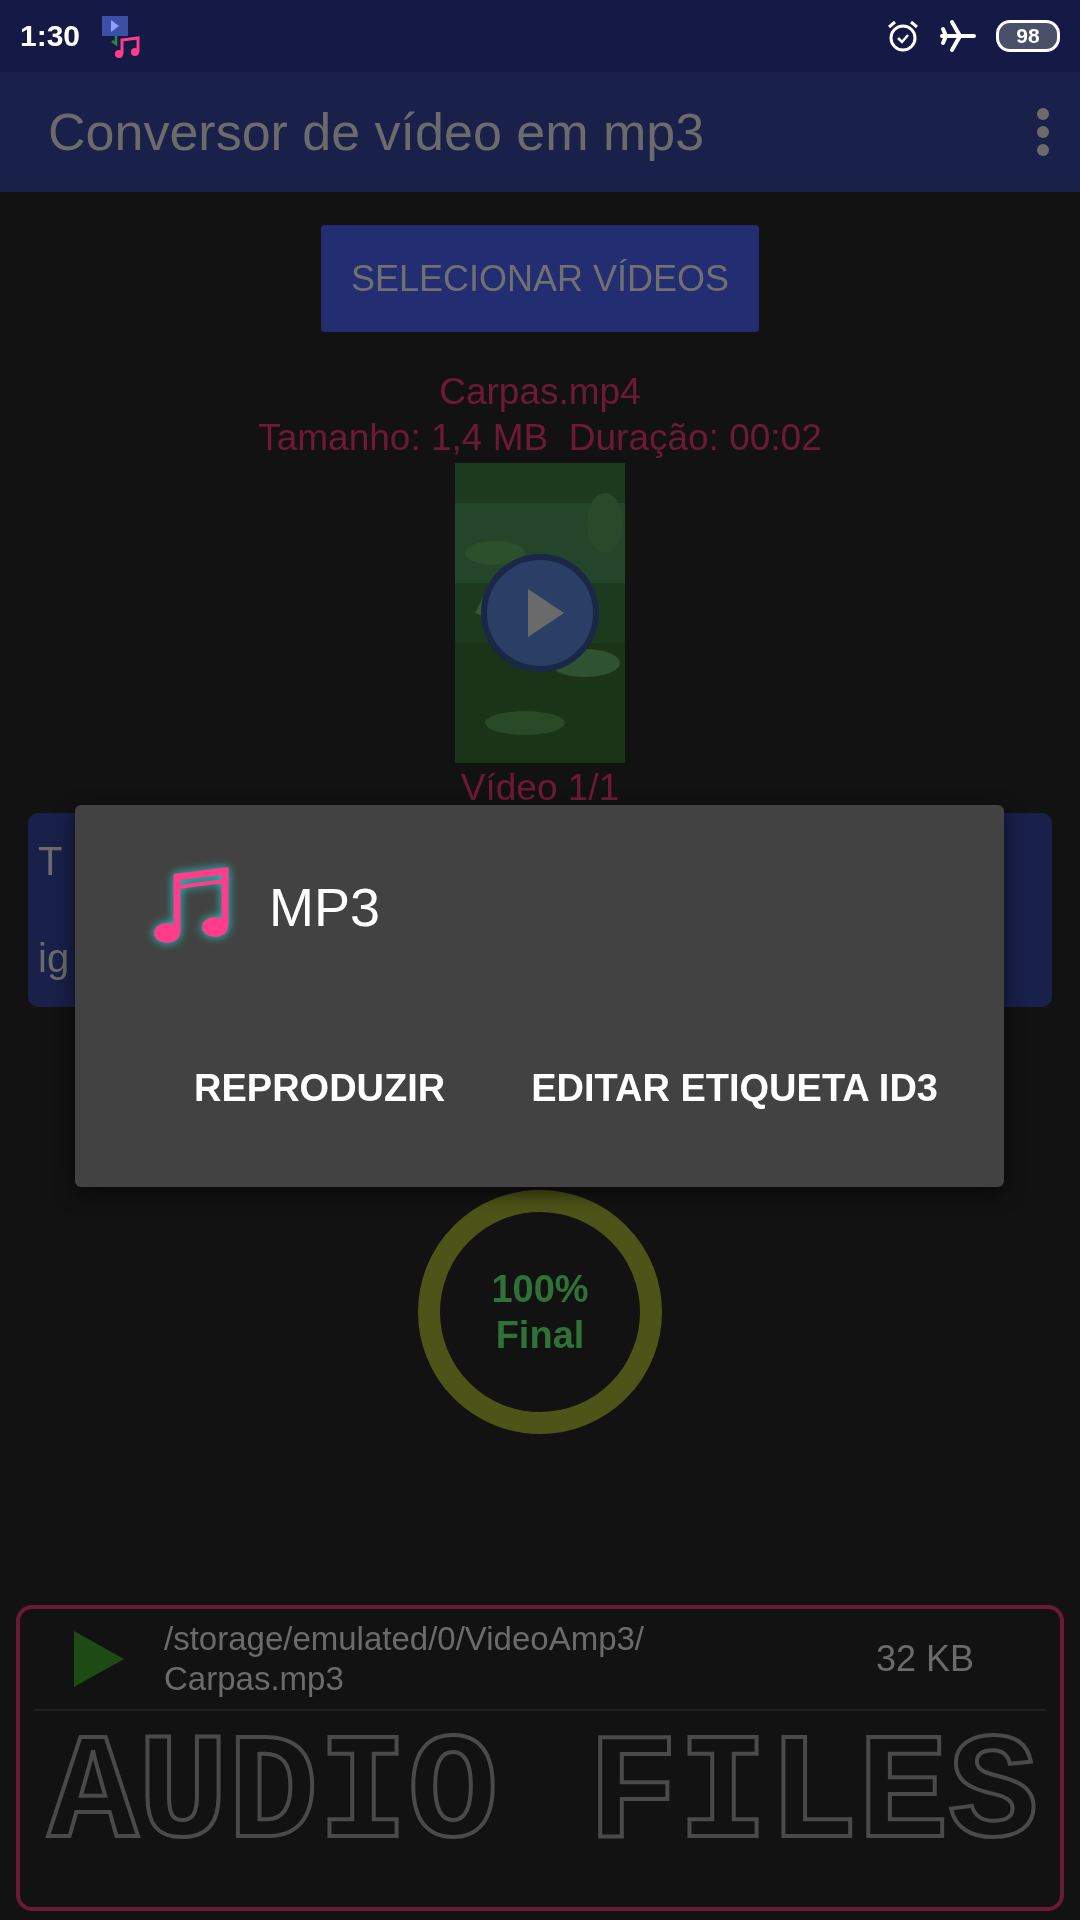 The image size is (1080, 1920). I want to click on more-menu-icon, so click(1043, 132).